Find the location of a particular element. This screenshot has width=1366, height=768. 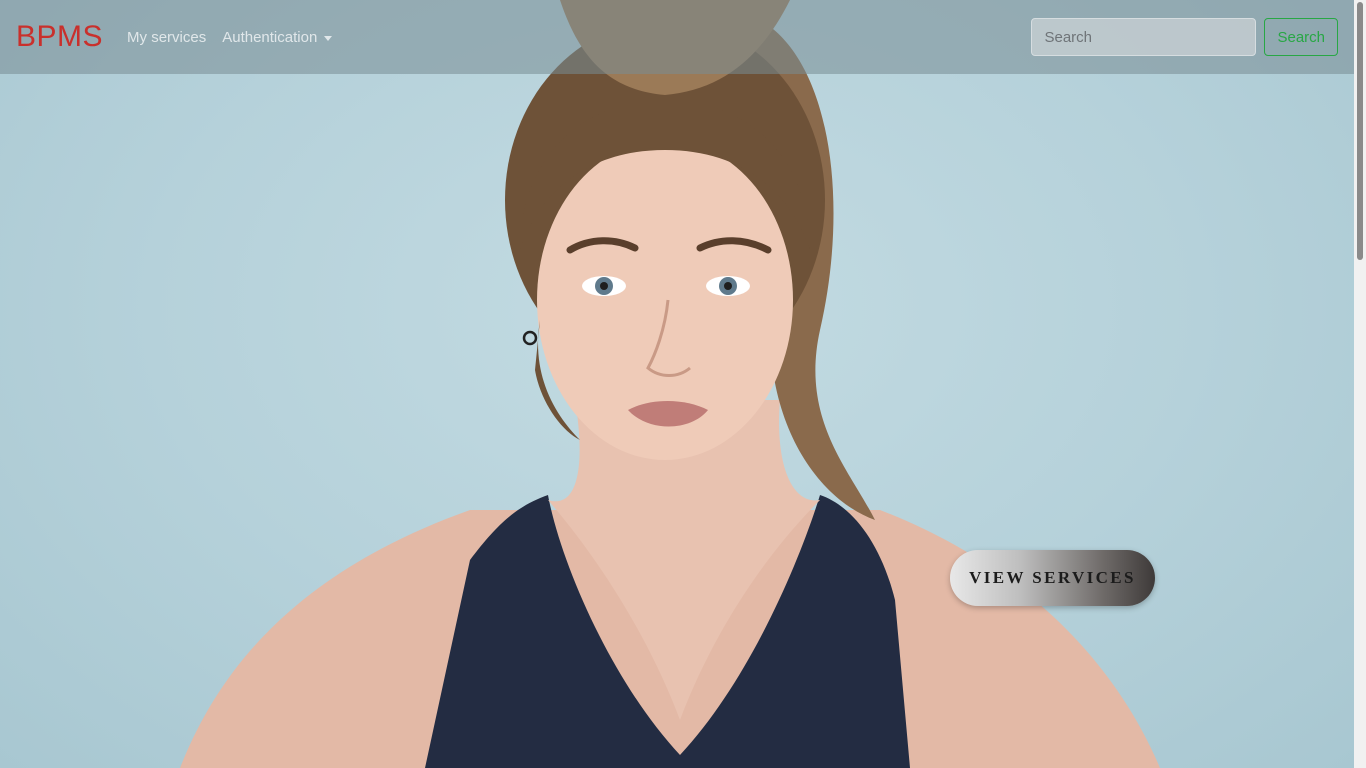

nav-dropdown-authentication: Authentication is located at coordinates (277, 37).